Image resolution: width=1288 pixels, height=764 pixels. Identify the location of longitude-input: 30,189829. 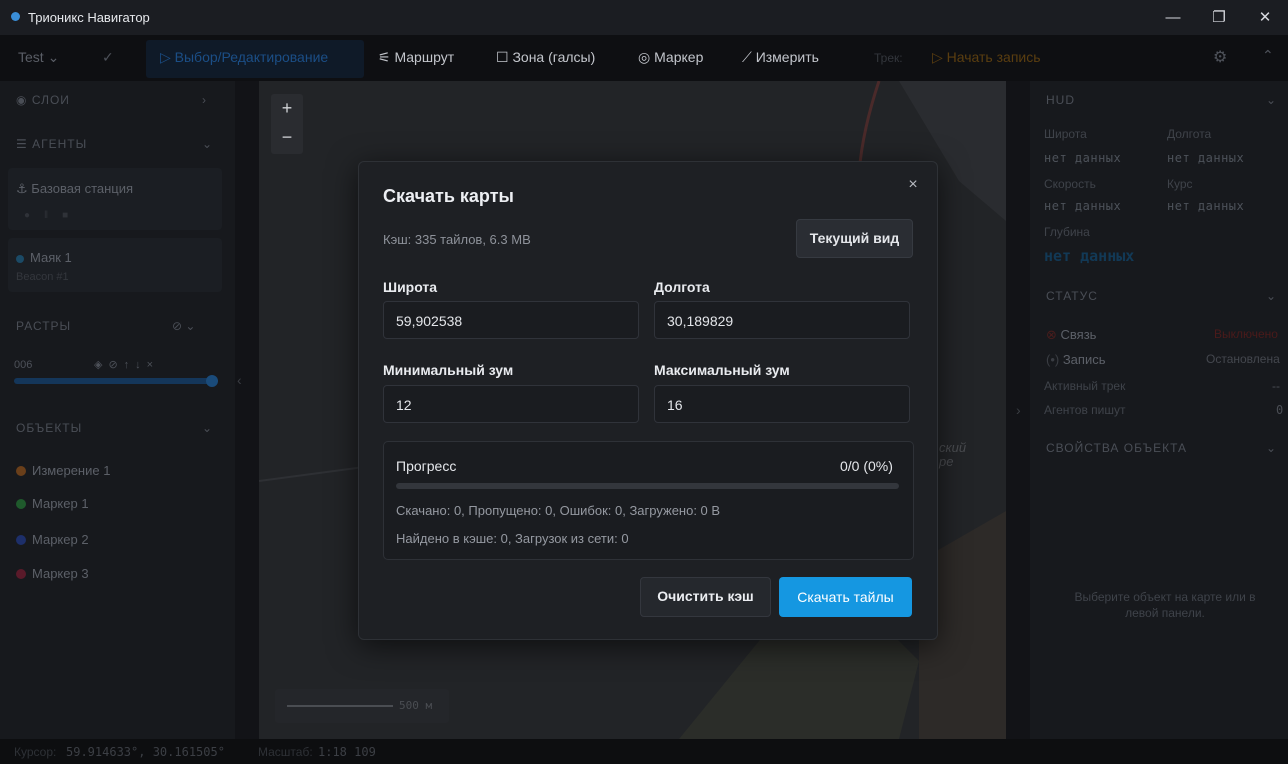
(782, 320).